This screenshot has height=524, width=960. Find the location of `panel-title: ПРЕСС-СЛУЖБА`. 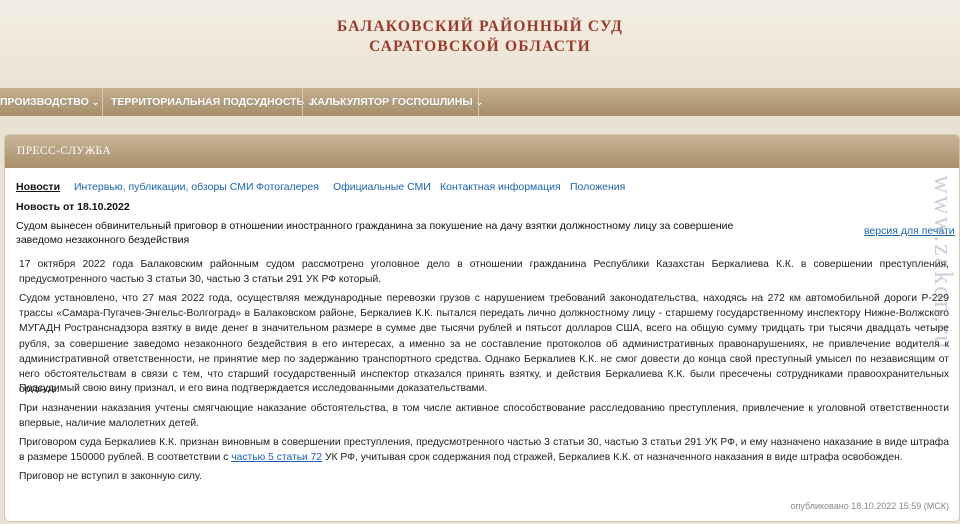

panel-title: ПРЕСС-СЛУЖБА is located at coordinates (64, 151).